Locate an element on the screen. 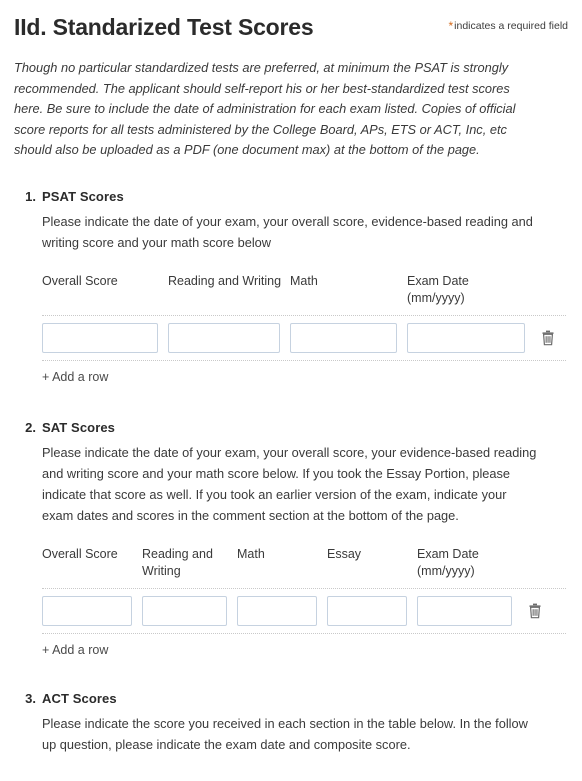 The width and height of the screenshot is (582, 781). sat-overall-score-input is located at coordinates (87, 610).